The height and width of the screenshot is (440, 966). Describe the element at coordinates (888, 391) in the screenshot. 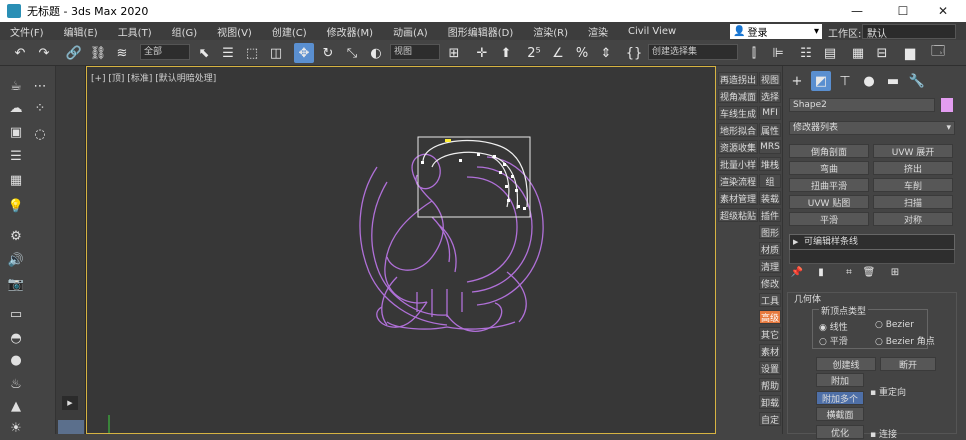

I see `reorient-checkbox: ▪ 重定向` at that location.